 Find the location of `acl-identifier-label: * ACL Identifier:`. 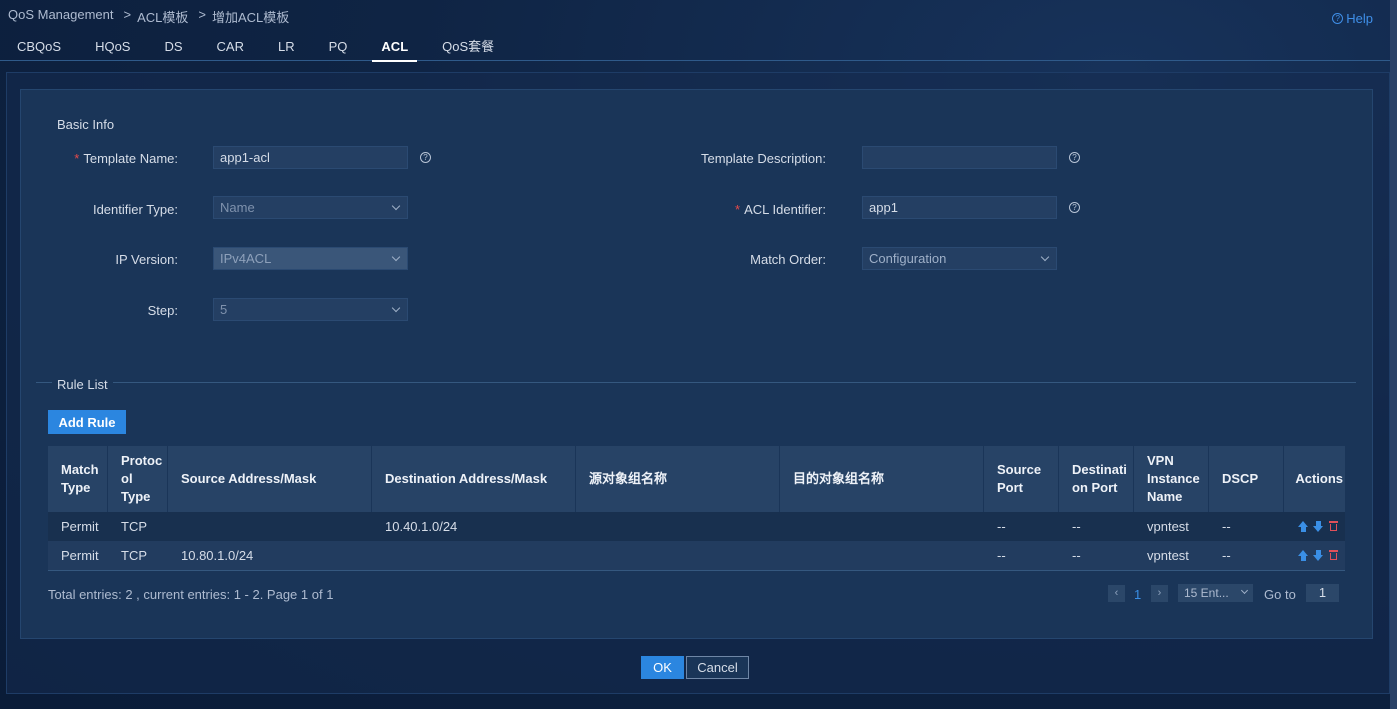

acl-identifier-label: * ACL Identifier: is located at coordinates (743, 209).